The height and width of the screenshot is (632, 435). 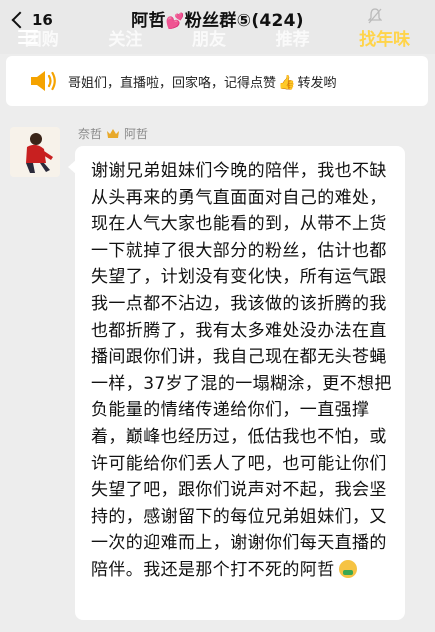 I want to click on notice-text: 哥姐们，直播啦，回家咯，记得点赞 👍 转发哟, so click(x=202, y=81).